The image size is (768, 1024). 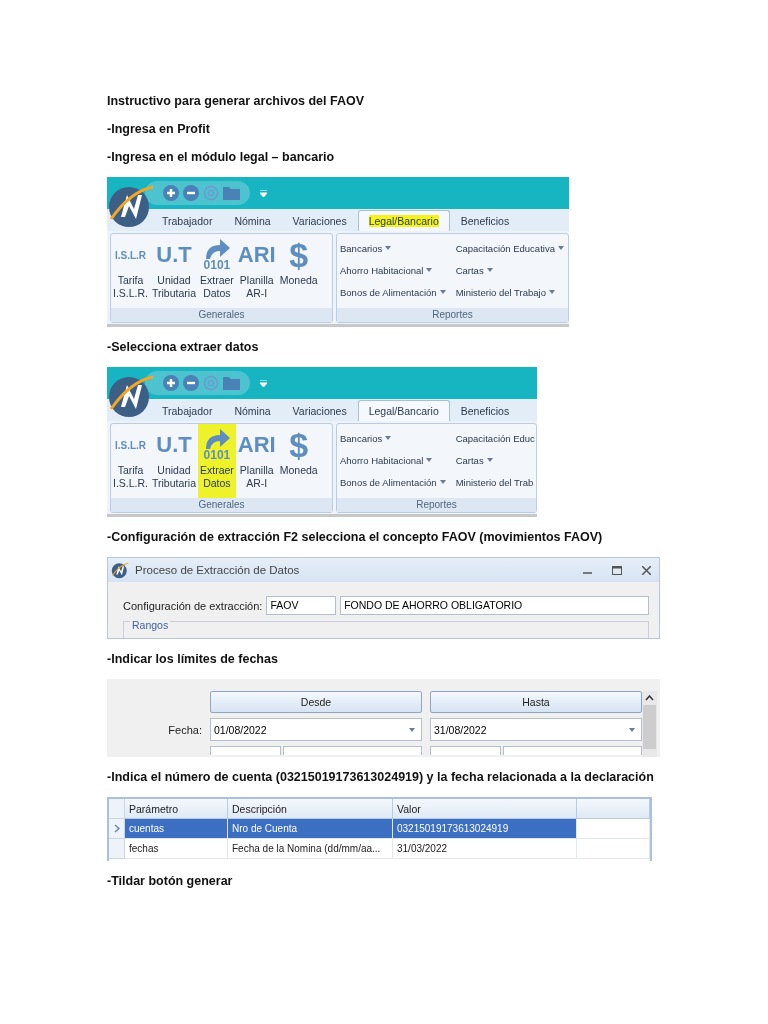 What do you see at coordinates (120, 570) in the screenshot?
I see `logo-icon` at bounding box center [120, 570].